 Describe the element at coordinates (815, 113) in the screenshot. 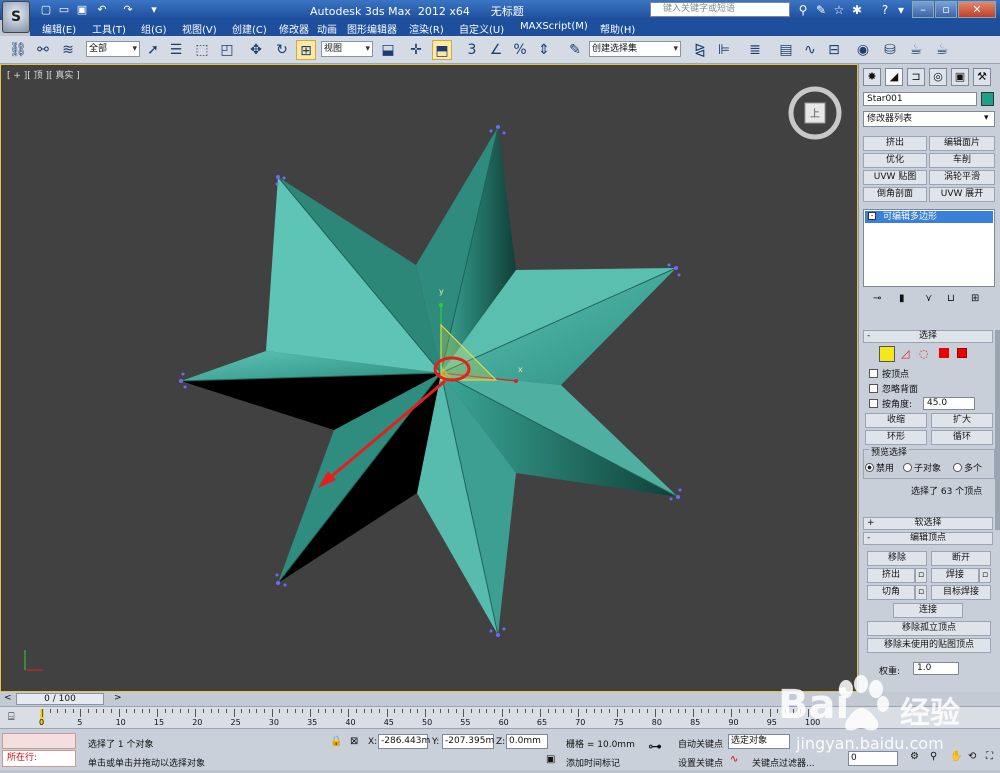

I see `viewcube: 上` at that location.